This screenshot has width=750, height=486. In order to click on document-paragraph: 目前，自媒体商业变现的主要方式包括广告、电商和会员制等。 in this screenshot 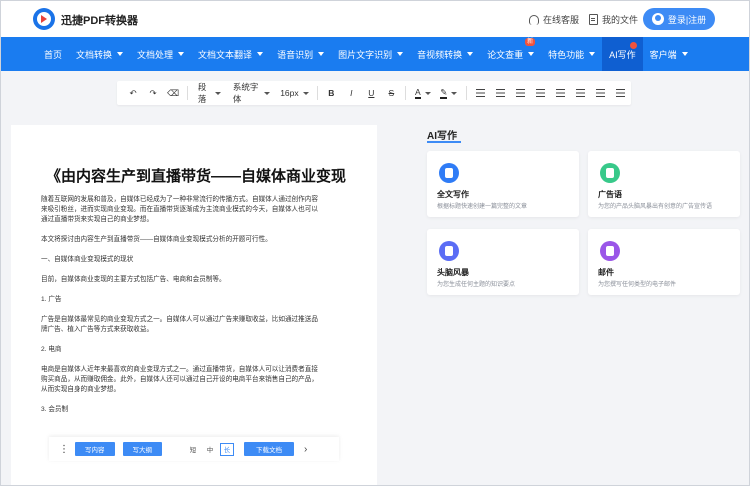, I will do `click(196, 280)`.